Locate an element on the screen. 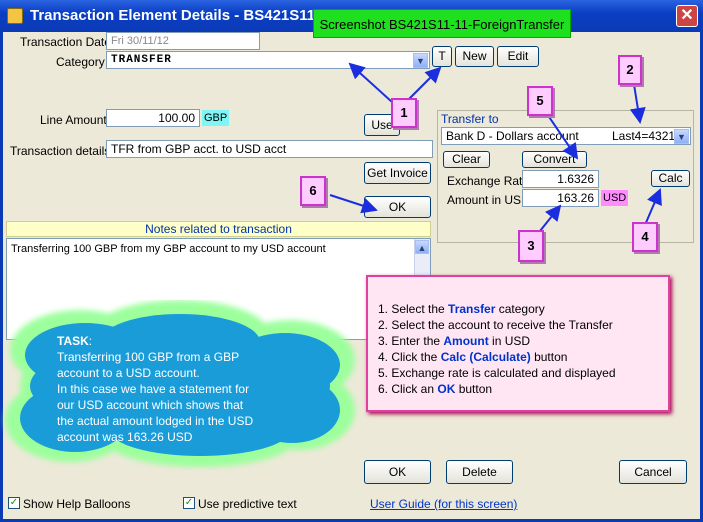 The image size is (703, 522). predictive-text-checkbox: ✓ is located at coordinates (189, 503).